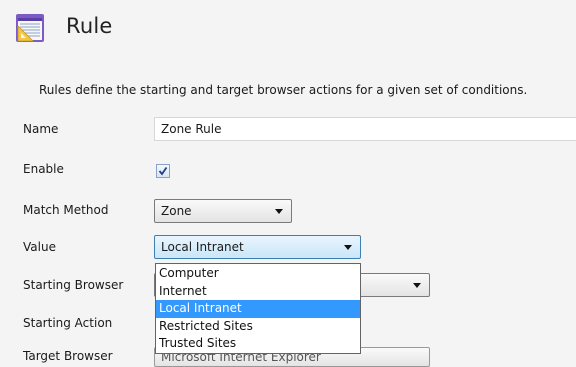 Image resolution: width=576 pixels, height=367 pixels. I want to click on value-select: Local Intranet, so click(257, 247).